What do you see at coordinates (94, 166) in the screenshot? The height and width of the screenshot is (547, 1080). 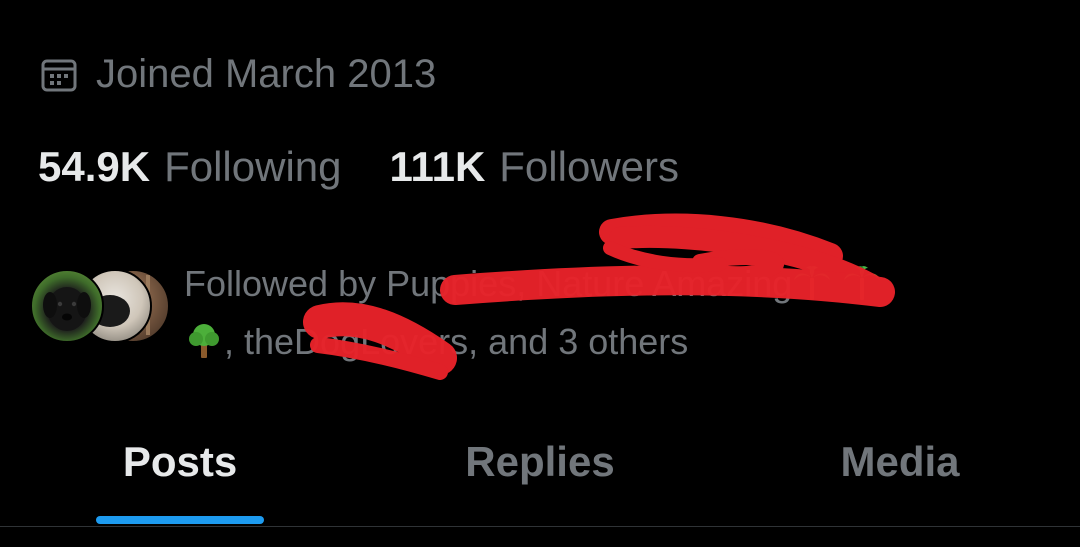 I see `following-count: 54.9K` at bounding box center [94, 166].